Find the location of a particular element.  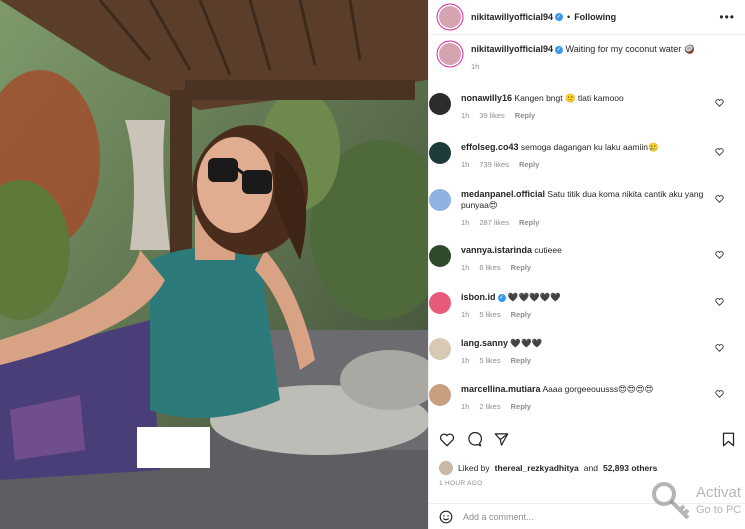

likes-prefix: Liked by is located at coordinates (474, 468).